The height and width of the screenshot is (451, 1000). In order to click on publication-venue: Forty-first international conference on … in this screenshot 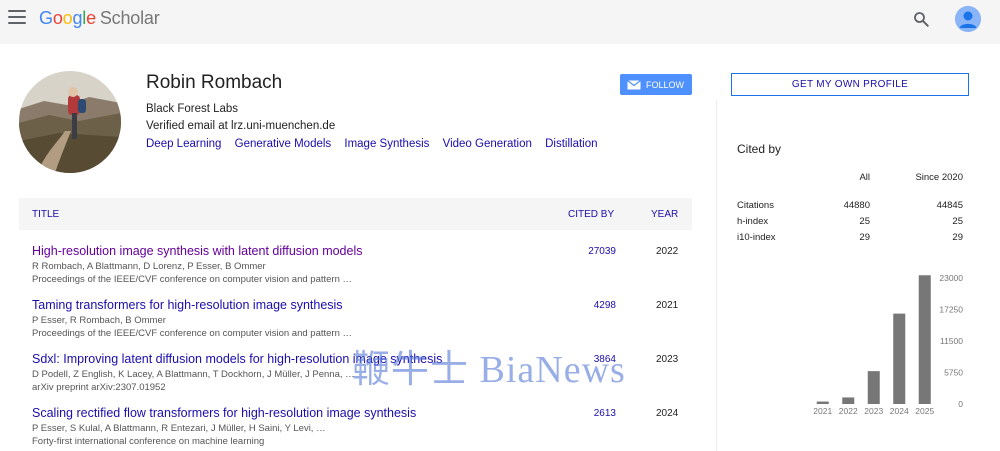, I will do `click(148, 441)`.